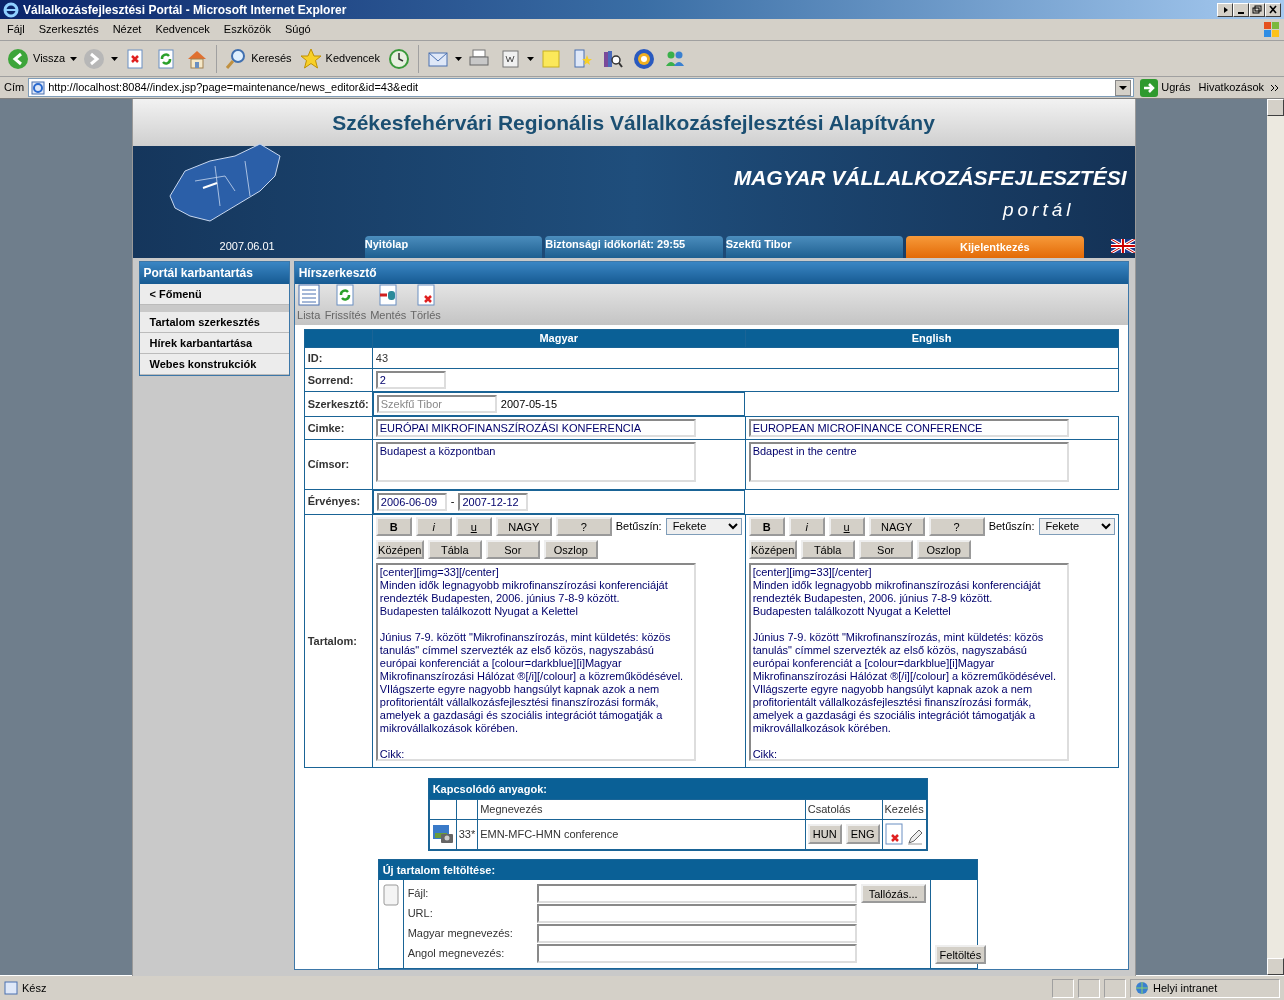  I want to click on delete-icon, so click(893, 834).